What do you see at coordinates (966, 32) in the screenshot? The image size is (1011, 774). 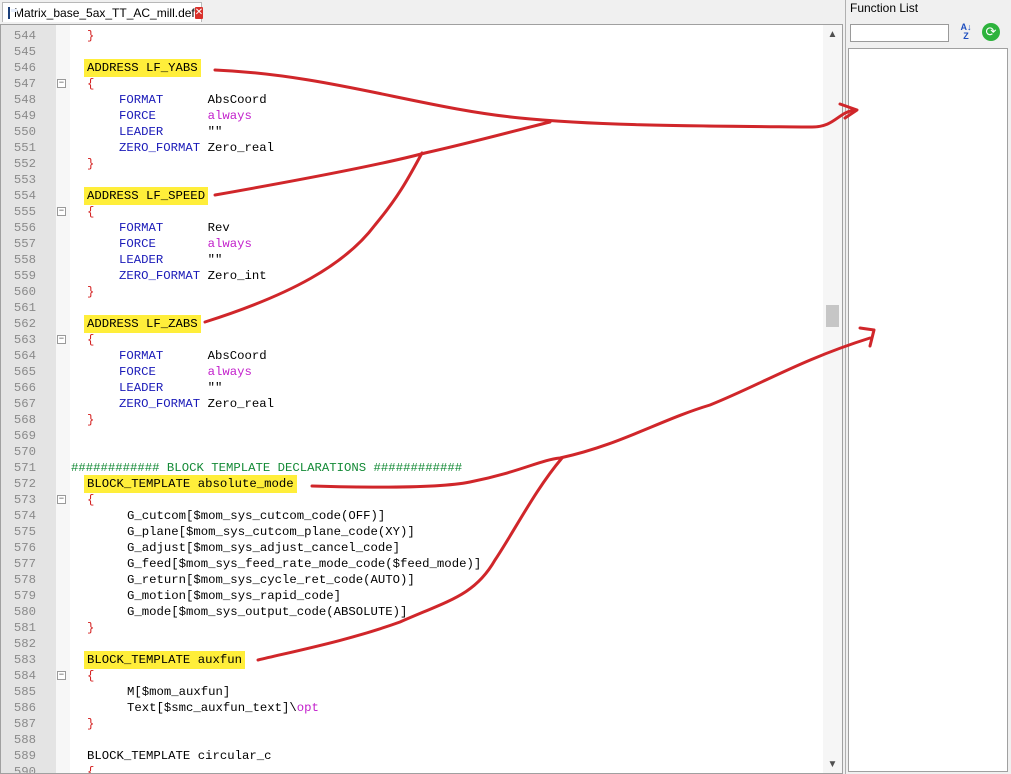 I see `sort-az-icon: A↓ Z` at bounding box center [966, 32].